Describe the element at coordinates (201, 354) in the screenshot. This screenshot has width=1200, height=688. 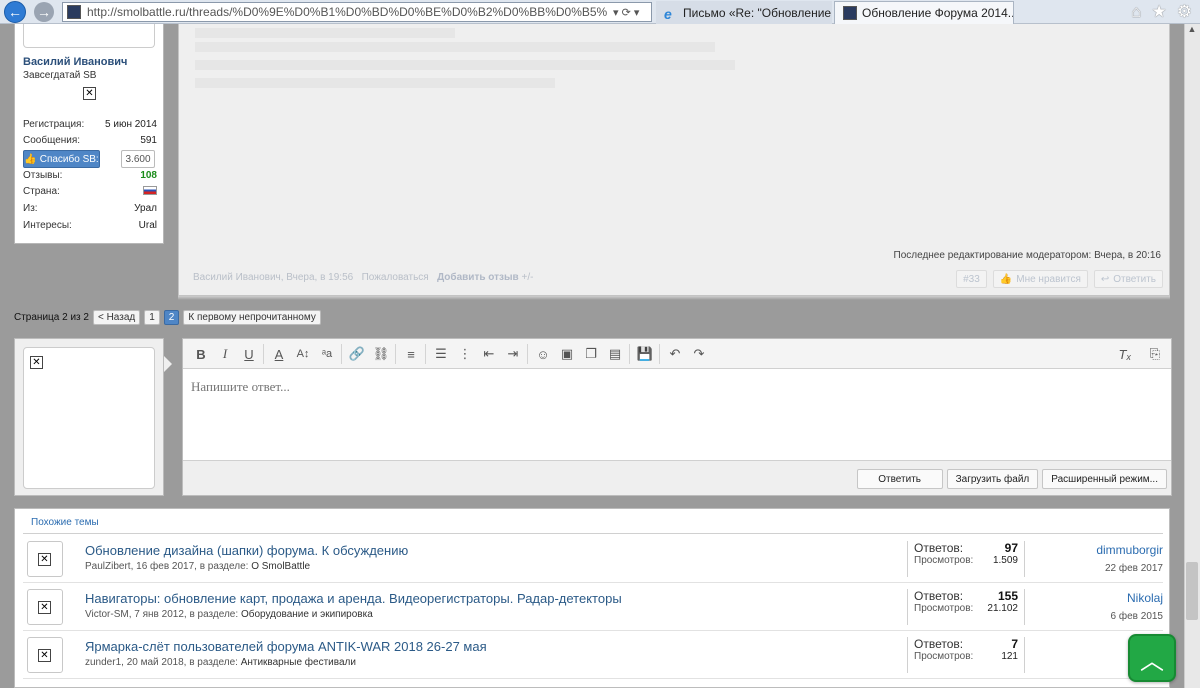
I see `bold-icon: B` at that location.